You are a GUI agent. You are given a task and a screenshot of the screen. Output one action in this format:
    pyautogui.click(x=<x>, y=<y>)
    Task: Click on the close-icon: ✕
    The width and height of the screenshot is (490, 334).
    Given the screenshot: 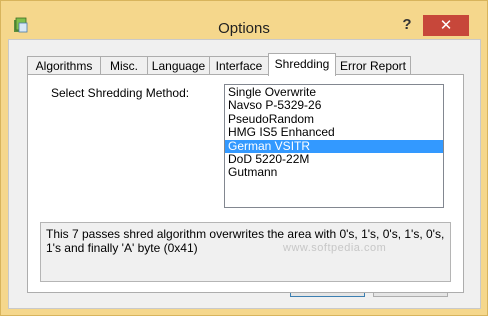 What is the action you would take?
    pyautogui.click(x=446, y=25)
    